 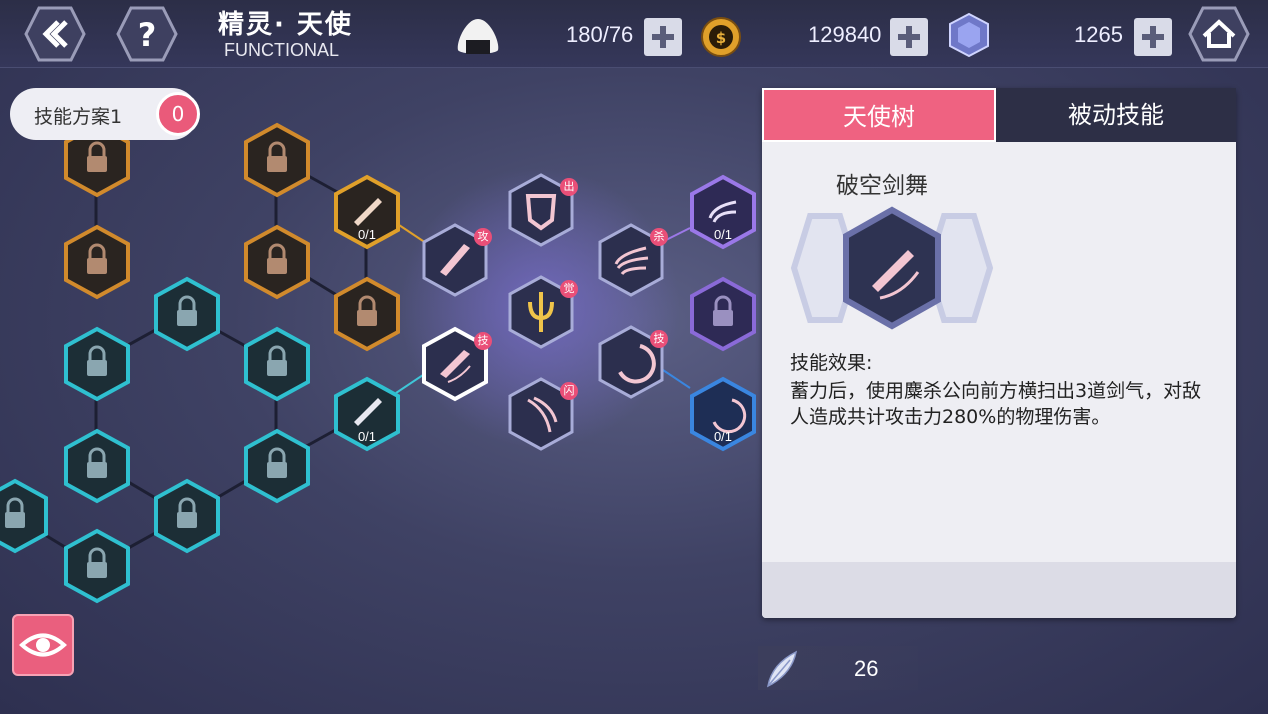 I want to click on crystal-value: 1265, so click(x=1098, y=34).